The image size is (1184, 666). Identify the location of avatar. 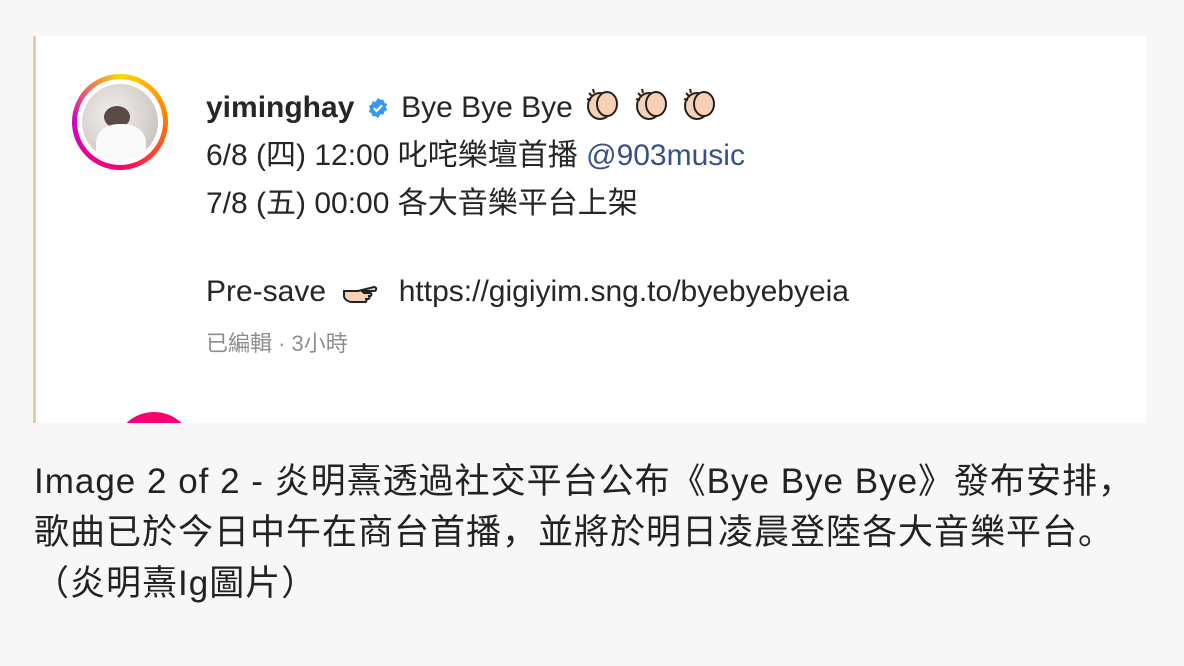
(120, 122).